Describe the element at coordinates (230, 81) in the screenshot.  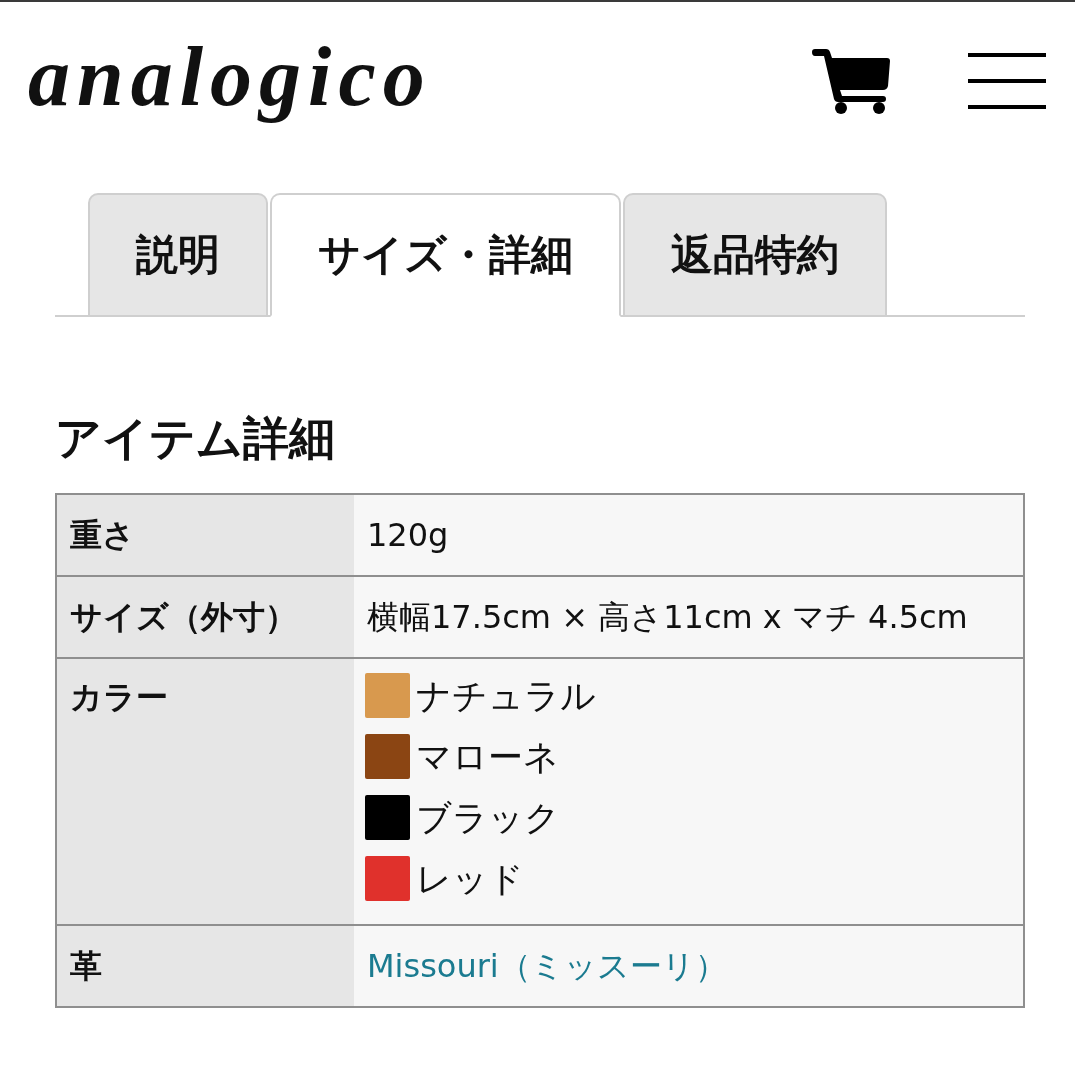
I see `logo: analogico` at that location.